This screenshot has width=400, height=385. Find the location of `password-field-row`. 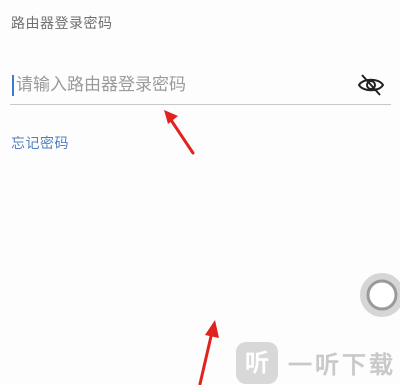

password-field-row is located at coordinates (200, 85).